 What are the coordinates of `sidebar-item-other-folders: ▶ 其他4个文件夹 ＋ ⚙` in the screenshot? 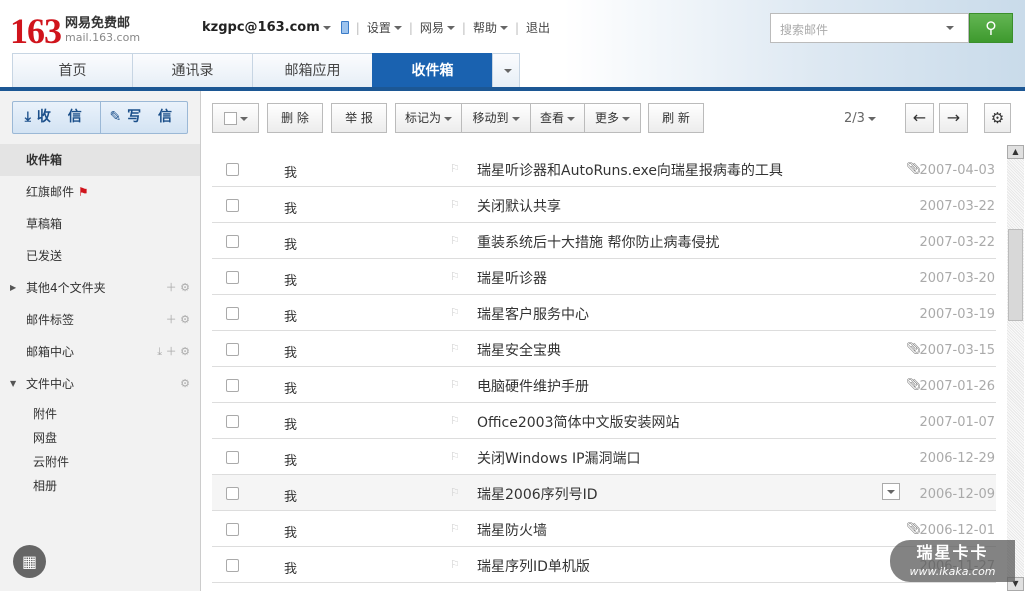 It's located at (100, 288).